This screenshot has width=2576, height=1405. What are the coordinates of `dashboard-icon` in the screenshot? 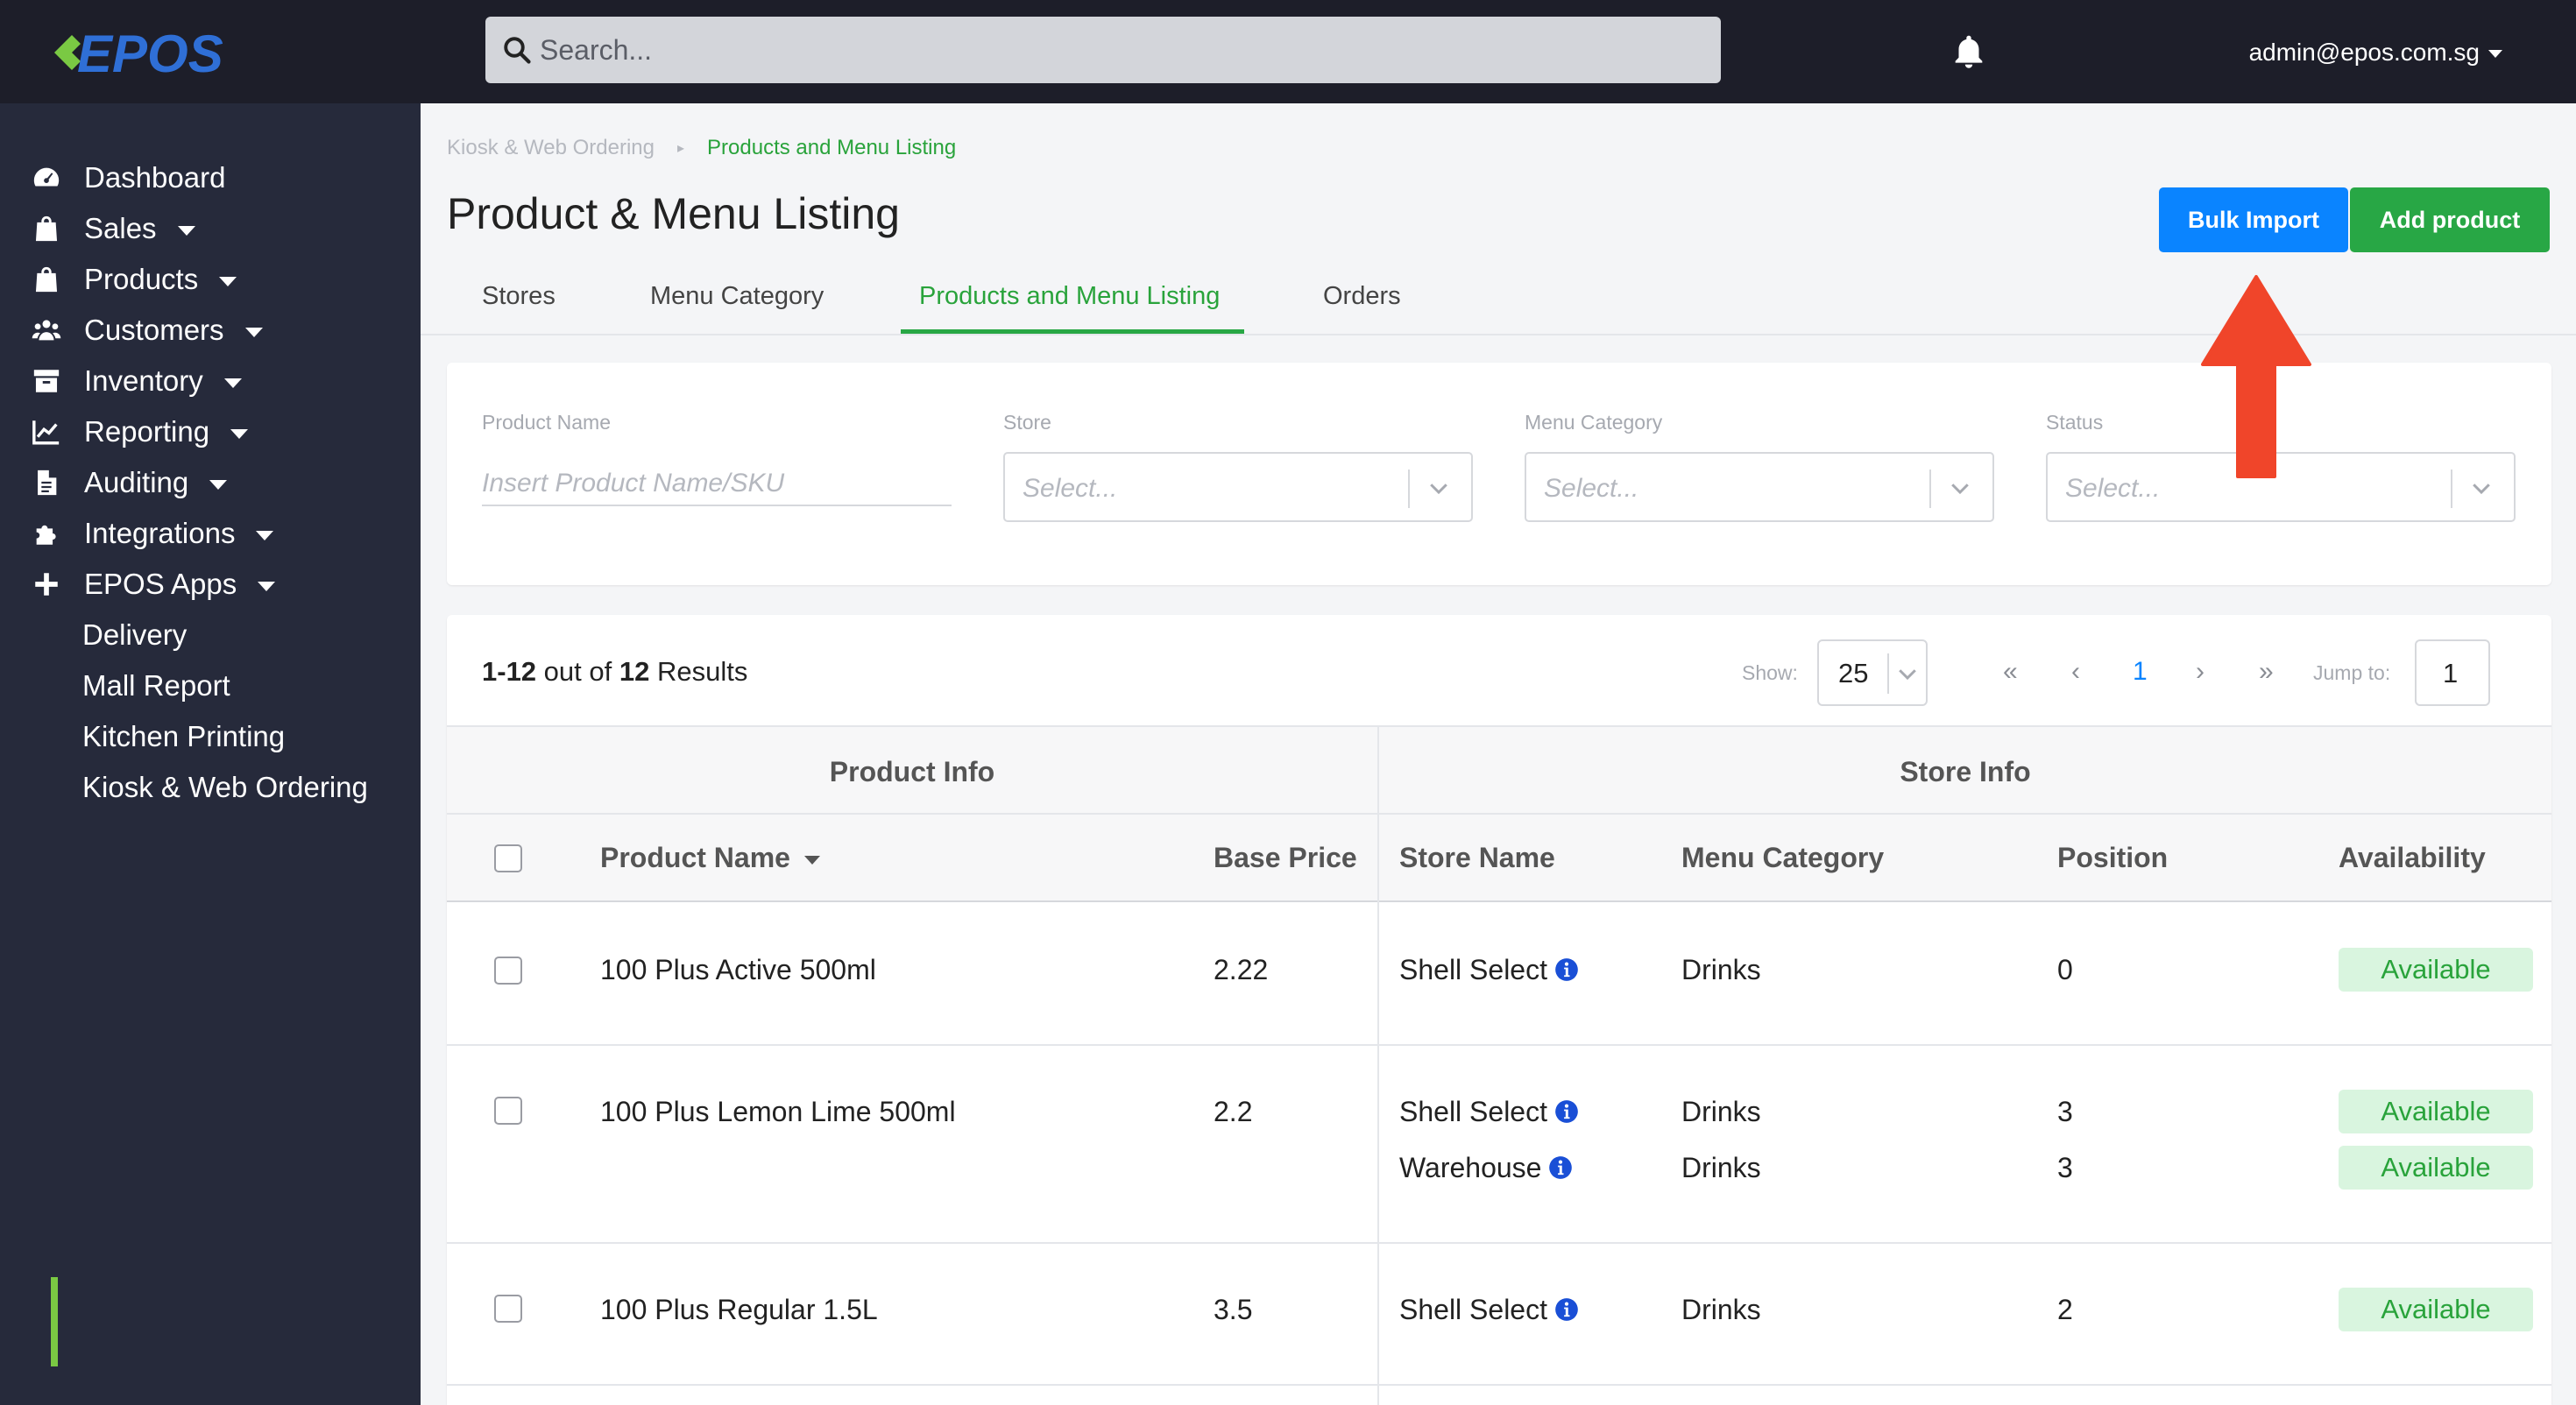 It's located at (46, 177).